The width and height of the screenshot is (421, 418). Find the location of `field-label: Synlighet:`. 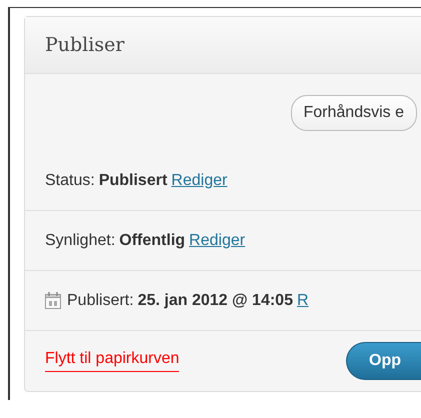

field-label: Synlighet: is located at coordinates (80, 241).